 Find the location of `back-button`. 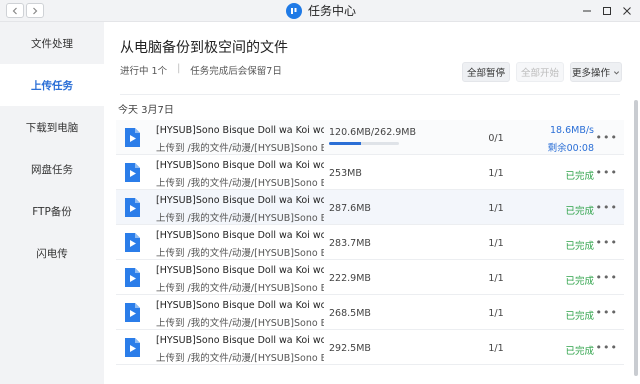

back-button is located at coordinates (15, 10).